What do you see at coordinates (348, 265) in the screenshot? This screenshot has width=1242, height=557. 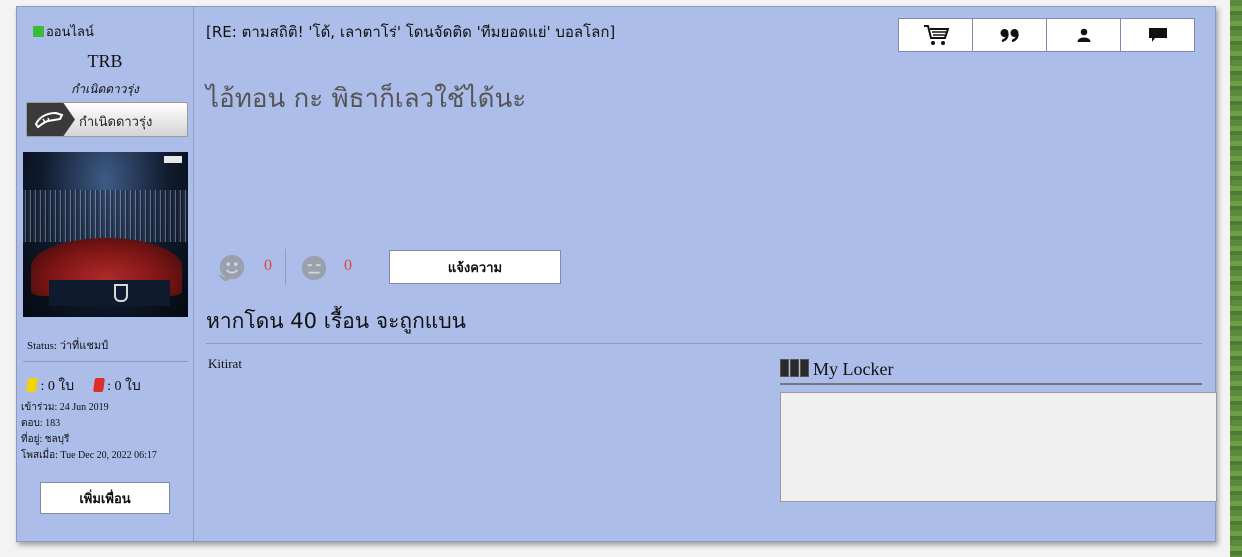 I see `dislike-count: 0` at bounding box center [348, 265].